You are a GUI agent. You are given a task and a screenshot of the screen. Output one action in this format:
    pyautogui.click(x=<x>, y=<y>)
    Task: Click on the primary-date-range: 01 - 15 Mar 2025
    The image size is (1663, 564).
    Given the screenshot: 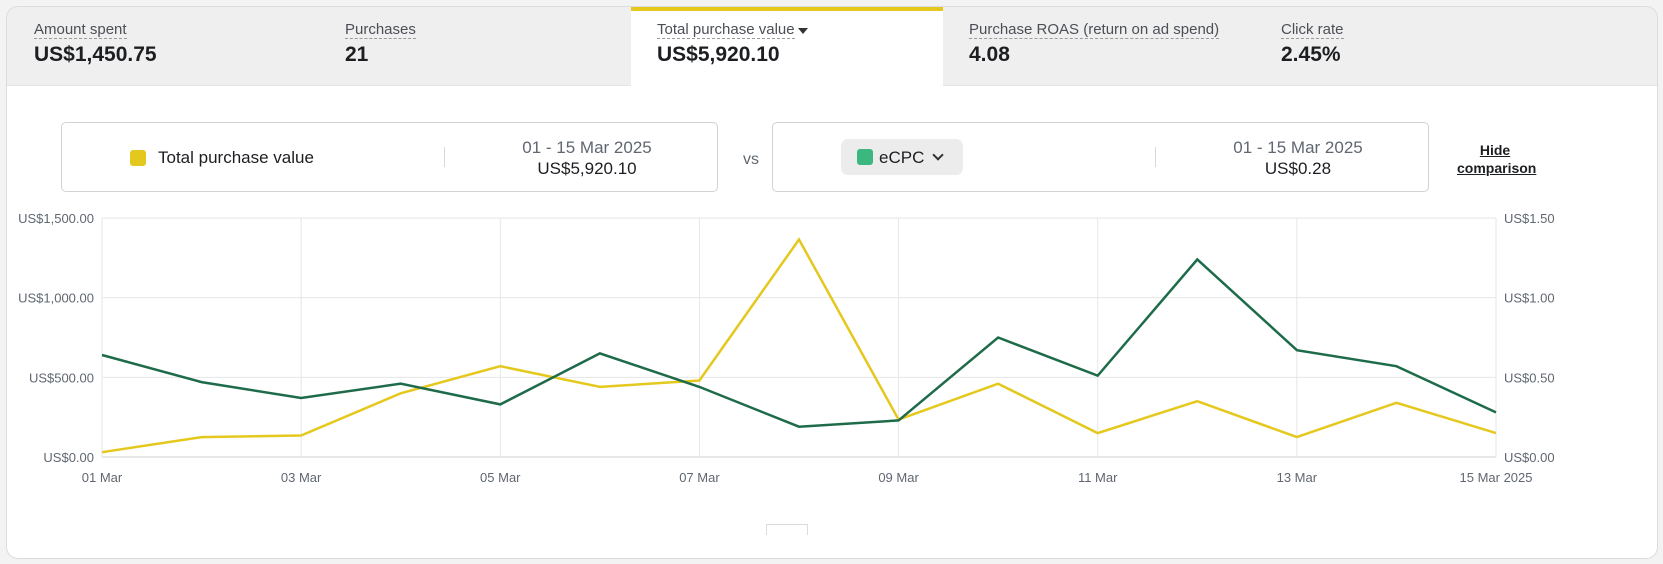 What is the action you would take?
    pyautogui.click(x=587, y=147)
    